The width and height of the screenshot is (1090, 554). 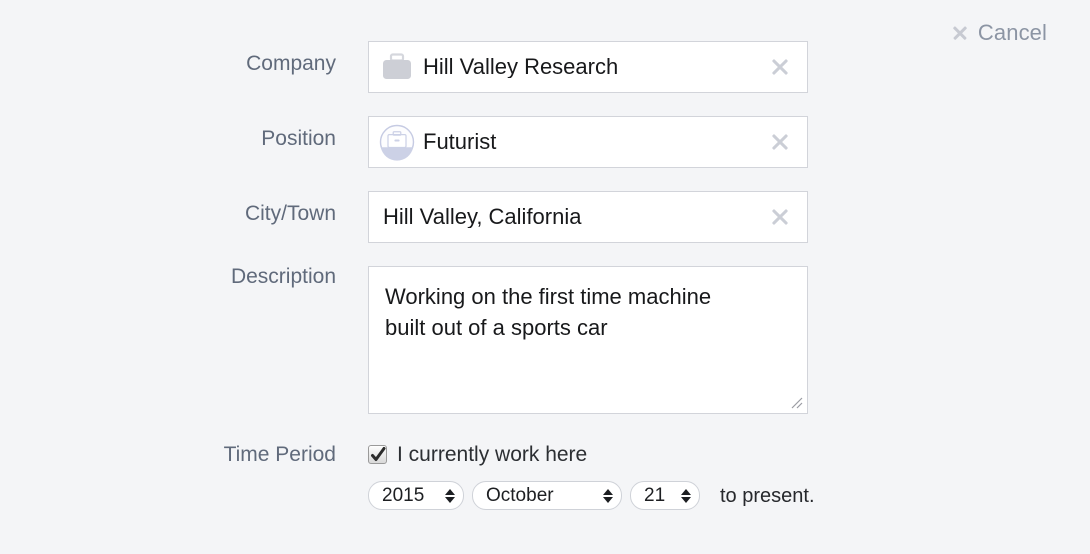 I want to click on field-row-position: Position Futurist, so click(x=404, y=142).